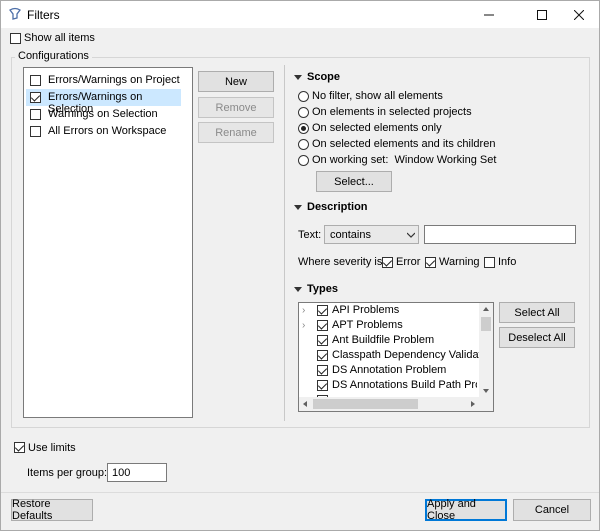  Describe the element at coordinates (486, 309) in the screenshot. I see `scroll-up-icon` at that location.